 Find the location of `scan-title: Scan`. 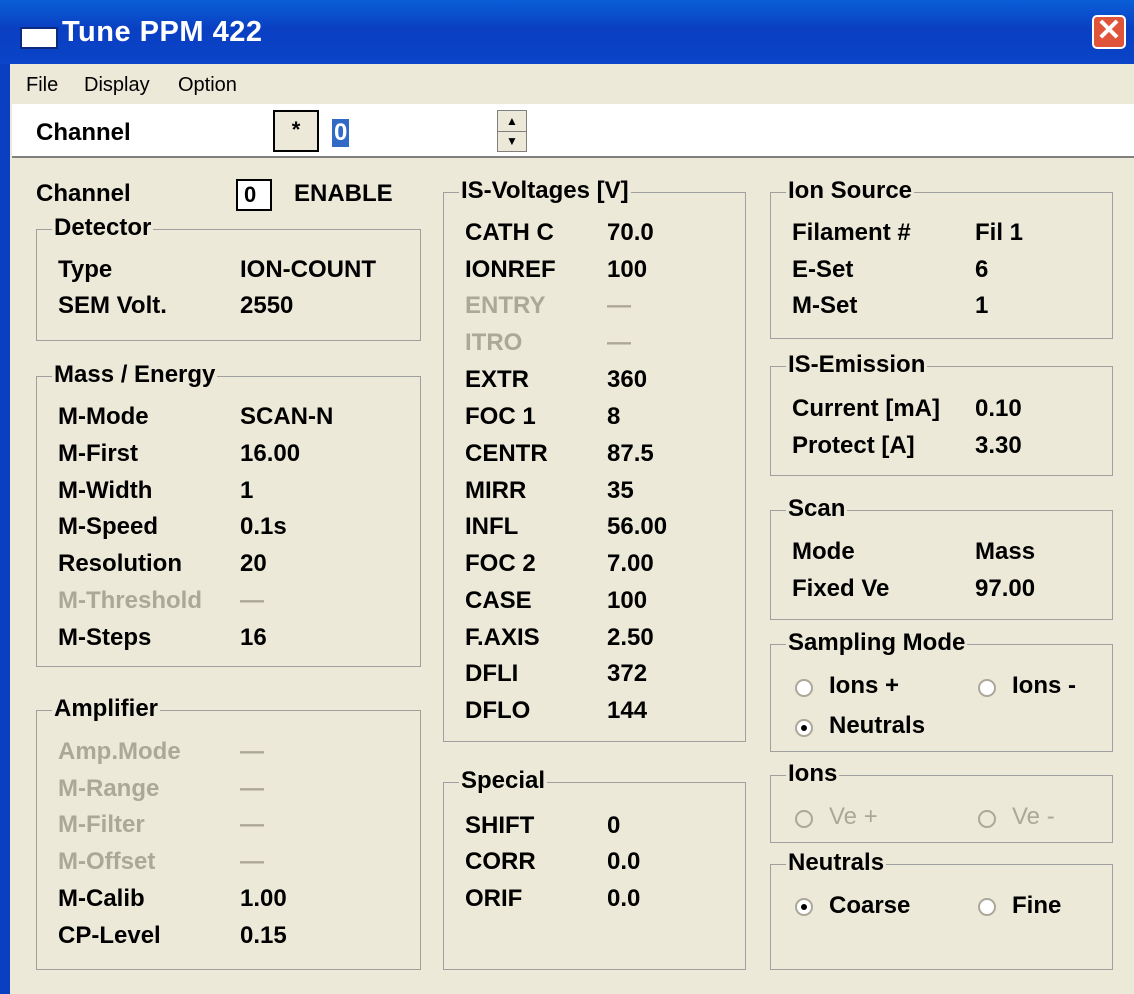

scan-title: Scan is located at coordinates (817, 509).